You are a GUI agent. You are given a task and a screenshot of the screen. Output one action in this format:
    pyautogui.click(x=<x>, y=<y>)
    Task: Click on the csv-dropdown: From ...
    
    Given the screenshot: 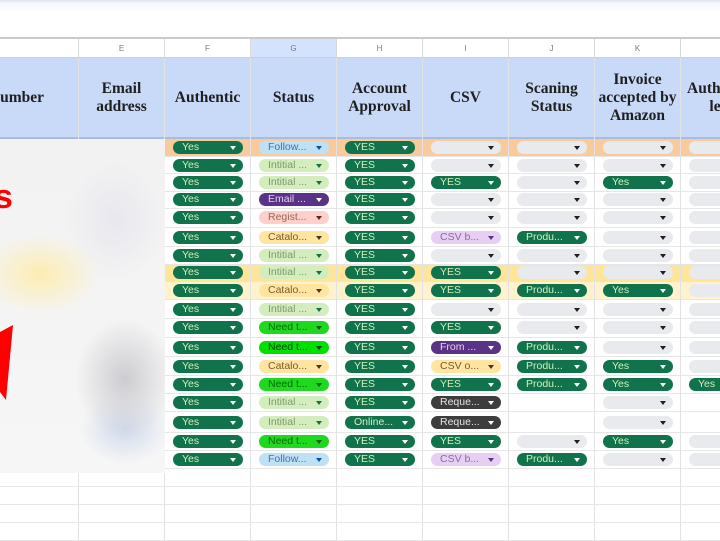 What is the action you would take?
    pyautogui.click(x=466, y=347)
    